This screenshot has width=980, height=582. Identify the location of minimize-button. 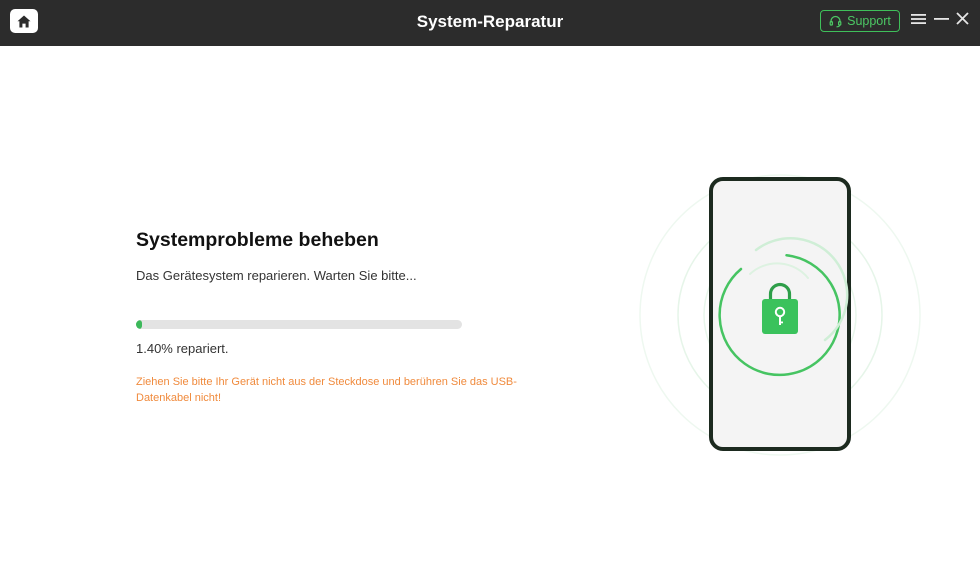
(941, 21).